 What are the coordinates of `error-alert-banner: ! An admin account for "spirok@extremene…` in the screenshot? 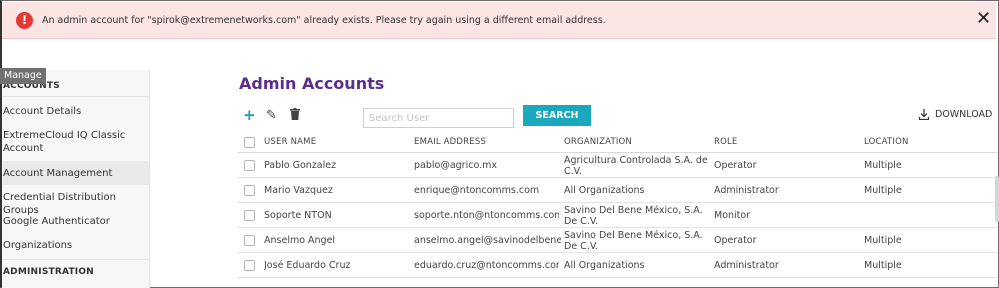 It's located at (499, 20).